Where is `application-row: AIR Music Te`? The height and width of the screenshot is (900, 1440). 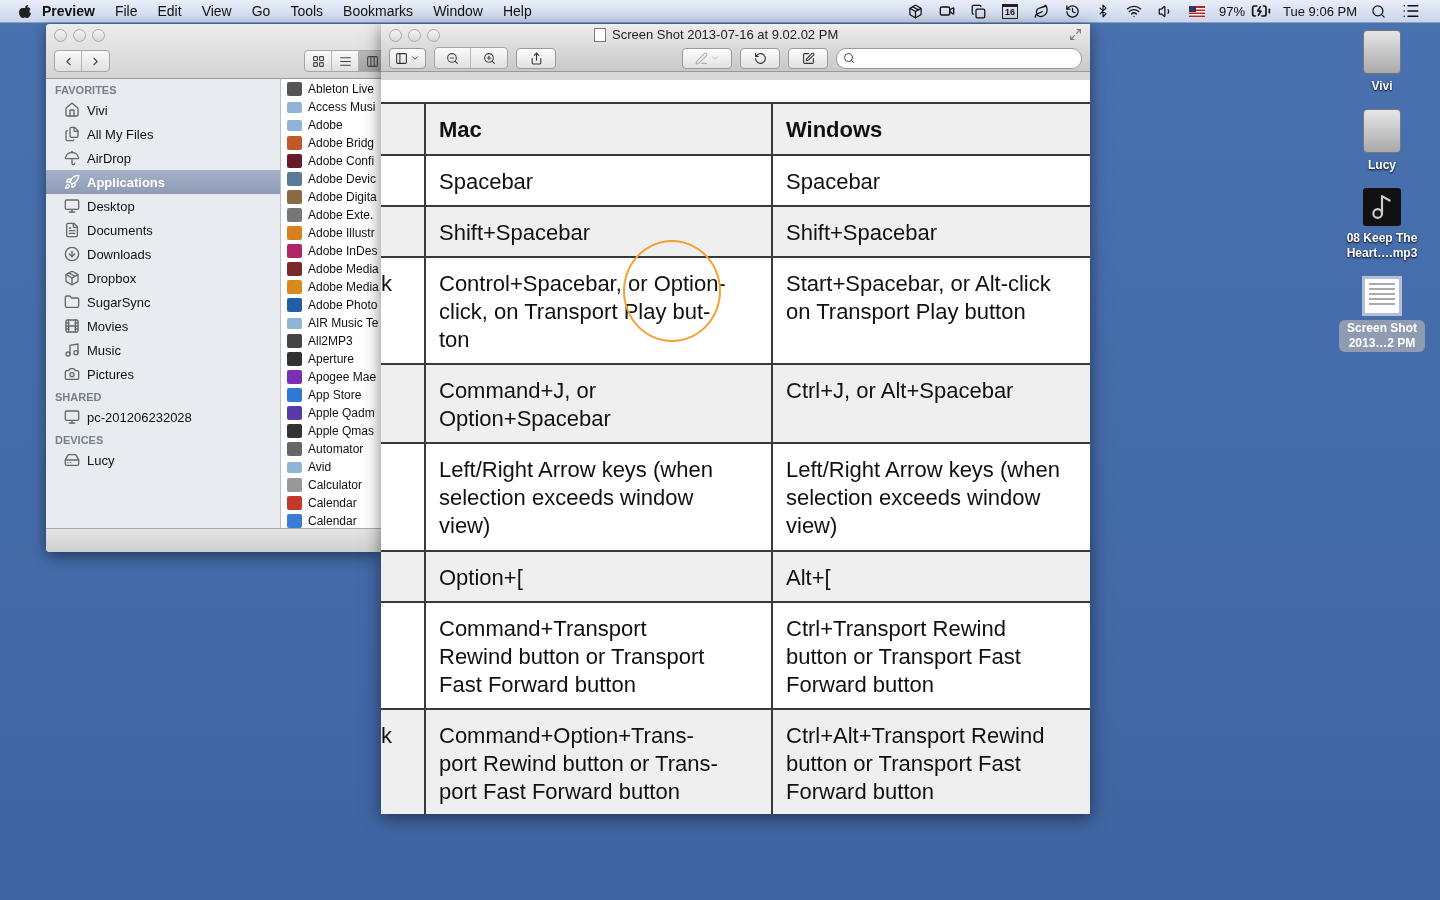
application-row: AIR Music Te is located at coordinates (331, 323).